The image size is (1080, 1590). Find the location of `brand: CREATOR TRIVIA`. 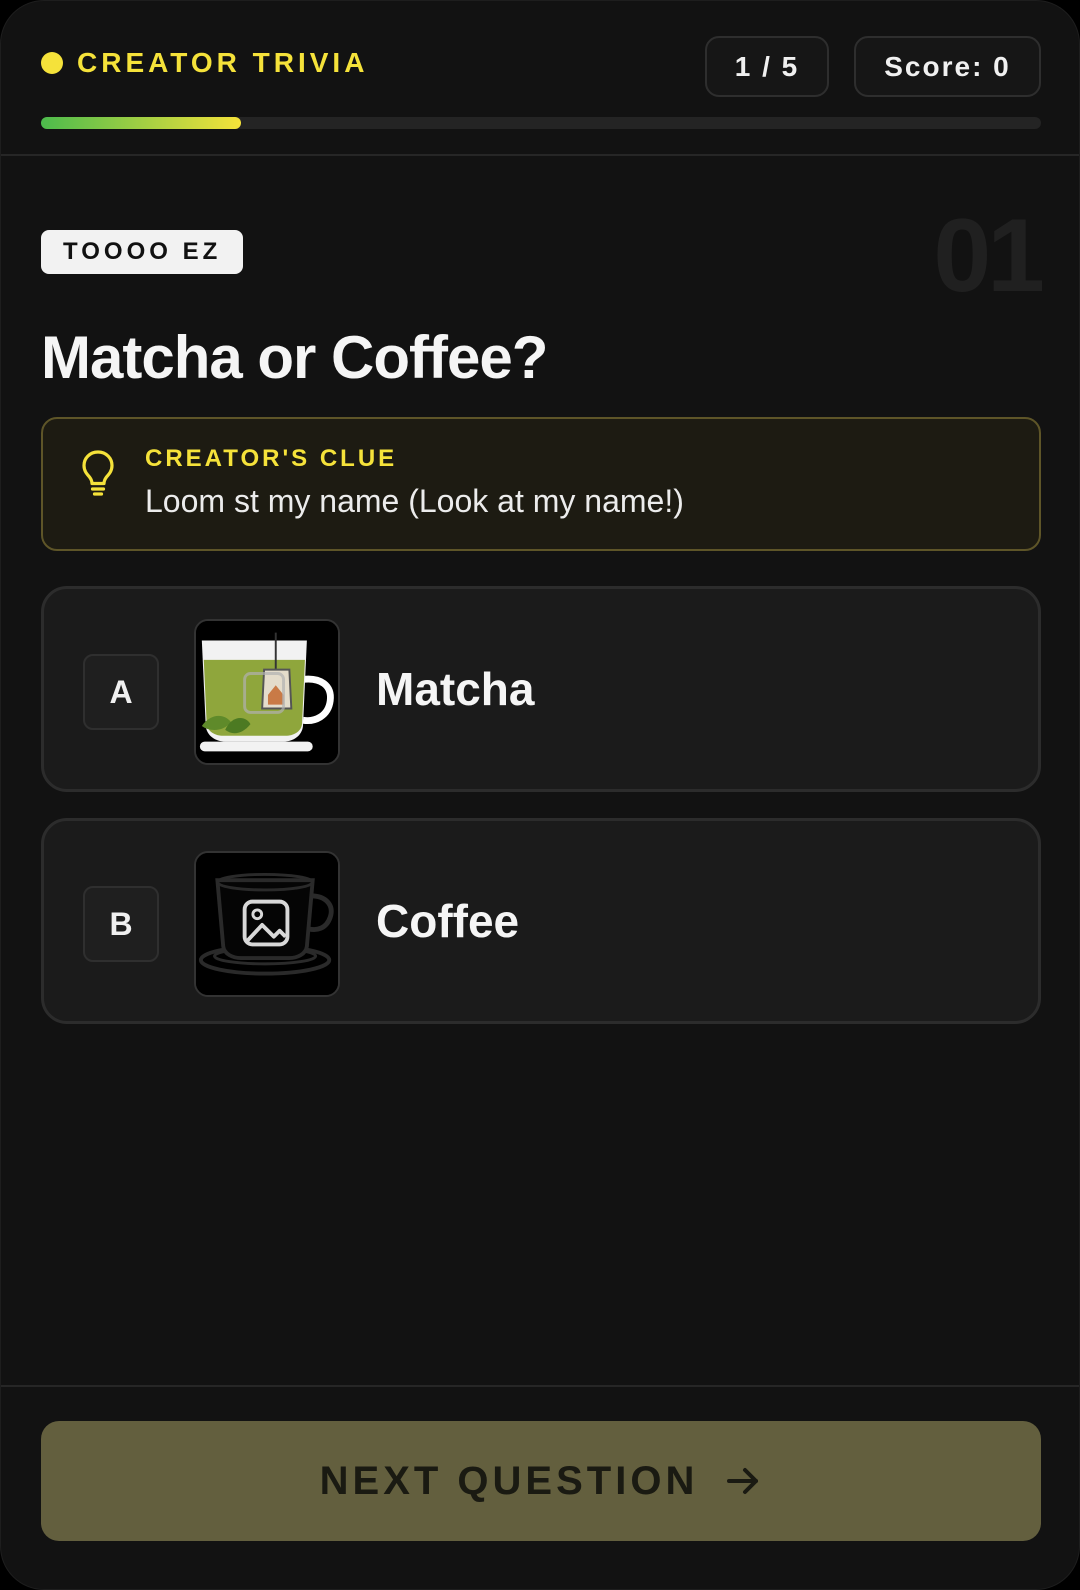

brand: CREATOR TRIVIA is located at coordinates (204, 63).